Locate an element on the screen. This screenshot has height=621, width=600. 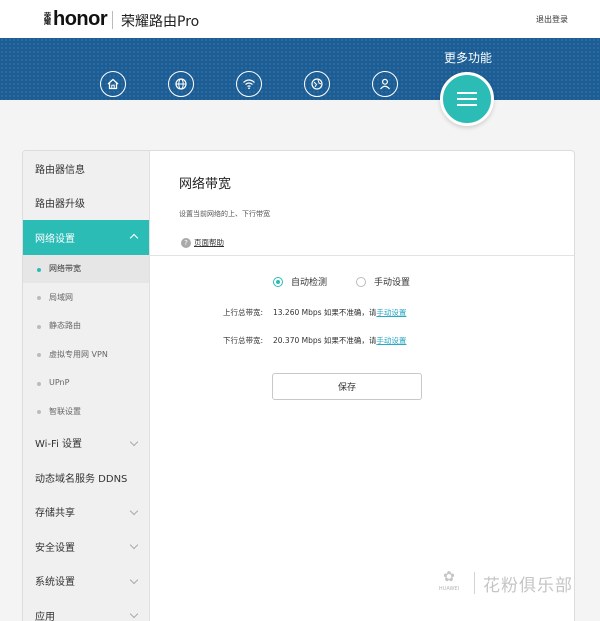
sidebar-item-apps: 应用 is located at coordinates (86, 609).